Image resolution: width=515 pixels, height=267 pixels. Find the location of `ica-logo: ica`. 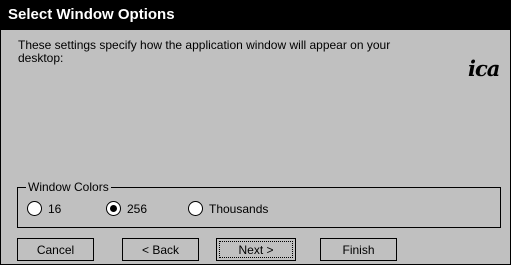

ica-logo: ica is located at coordinates (484, 68).